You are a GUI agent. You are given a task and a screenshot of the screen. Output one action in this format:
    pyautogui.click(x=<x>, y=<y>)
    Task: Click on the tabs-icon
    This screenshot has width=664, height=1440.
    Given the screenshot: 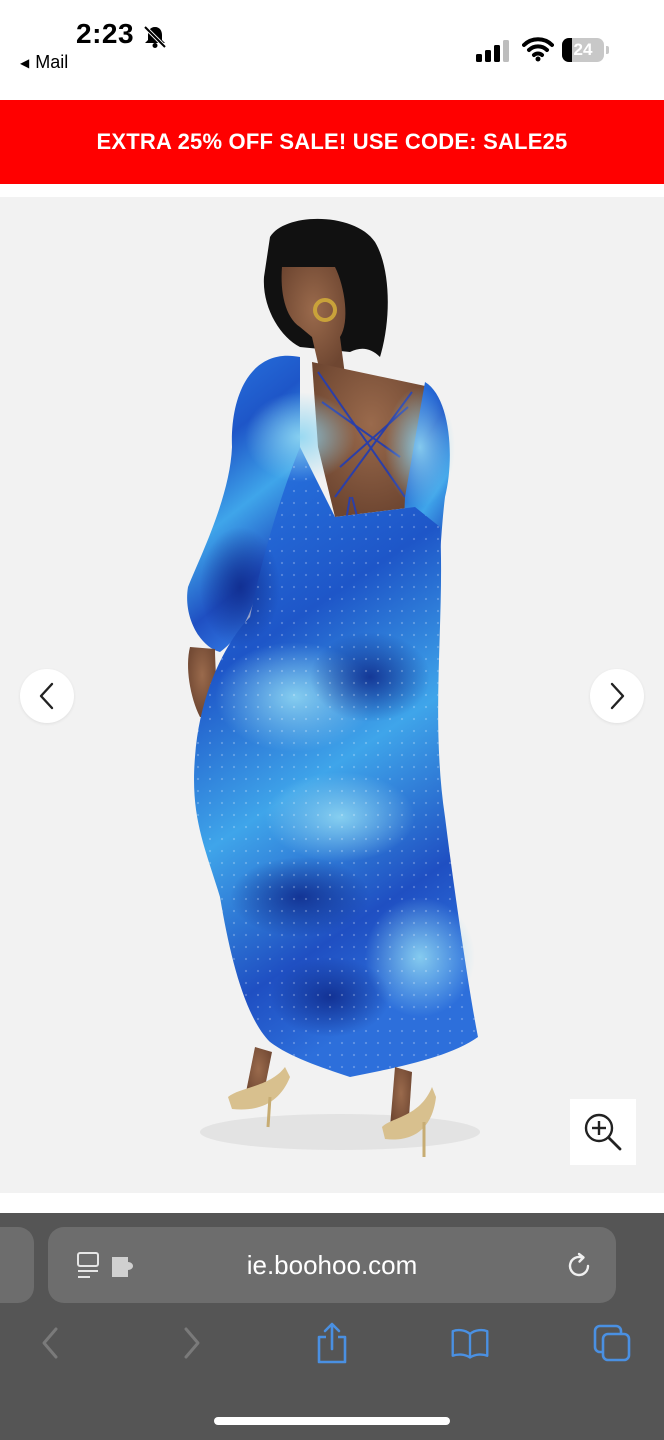 What is the action you would take?
    pyautogui.click(x=612, y=1343)
    